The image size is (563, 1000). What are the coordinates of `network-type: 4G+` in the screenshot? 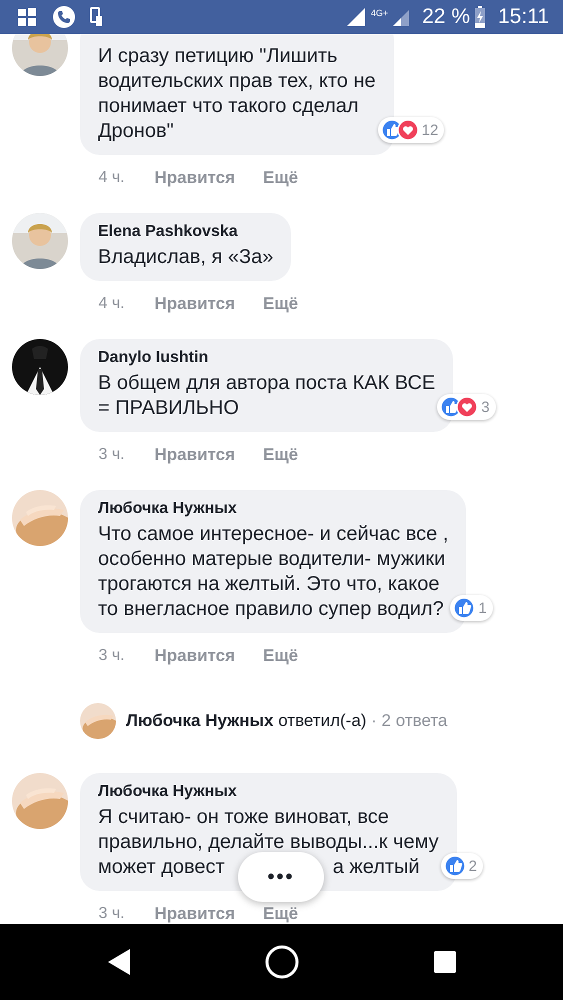 It's located at (379, 13).